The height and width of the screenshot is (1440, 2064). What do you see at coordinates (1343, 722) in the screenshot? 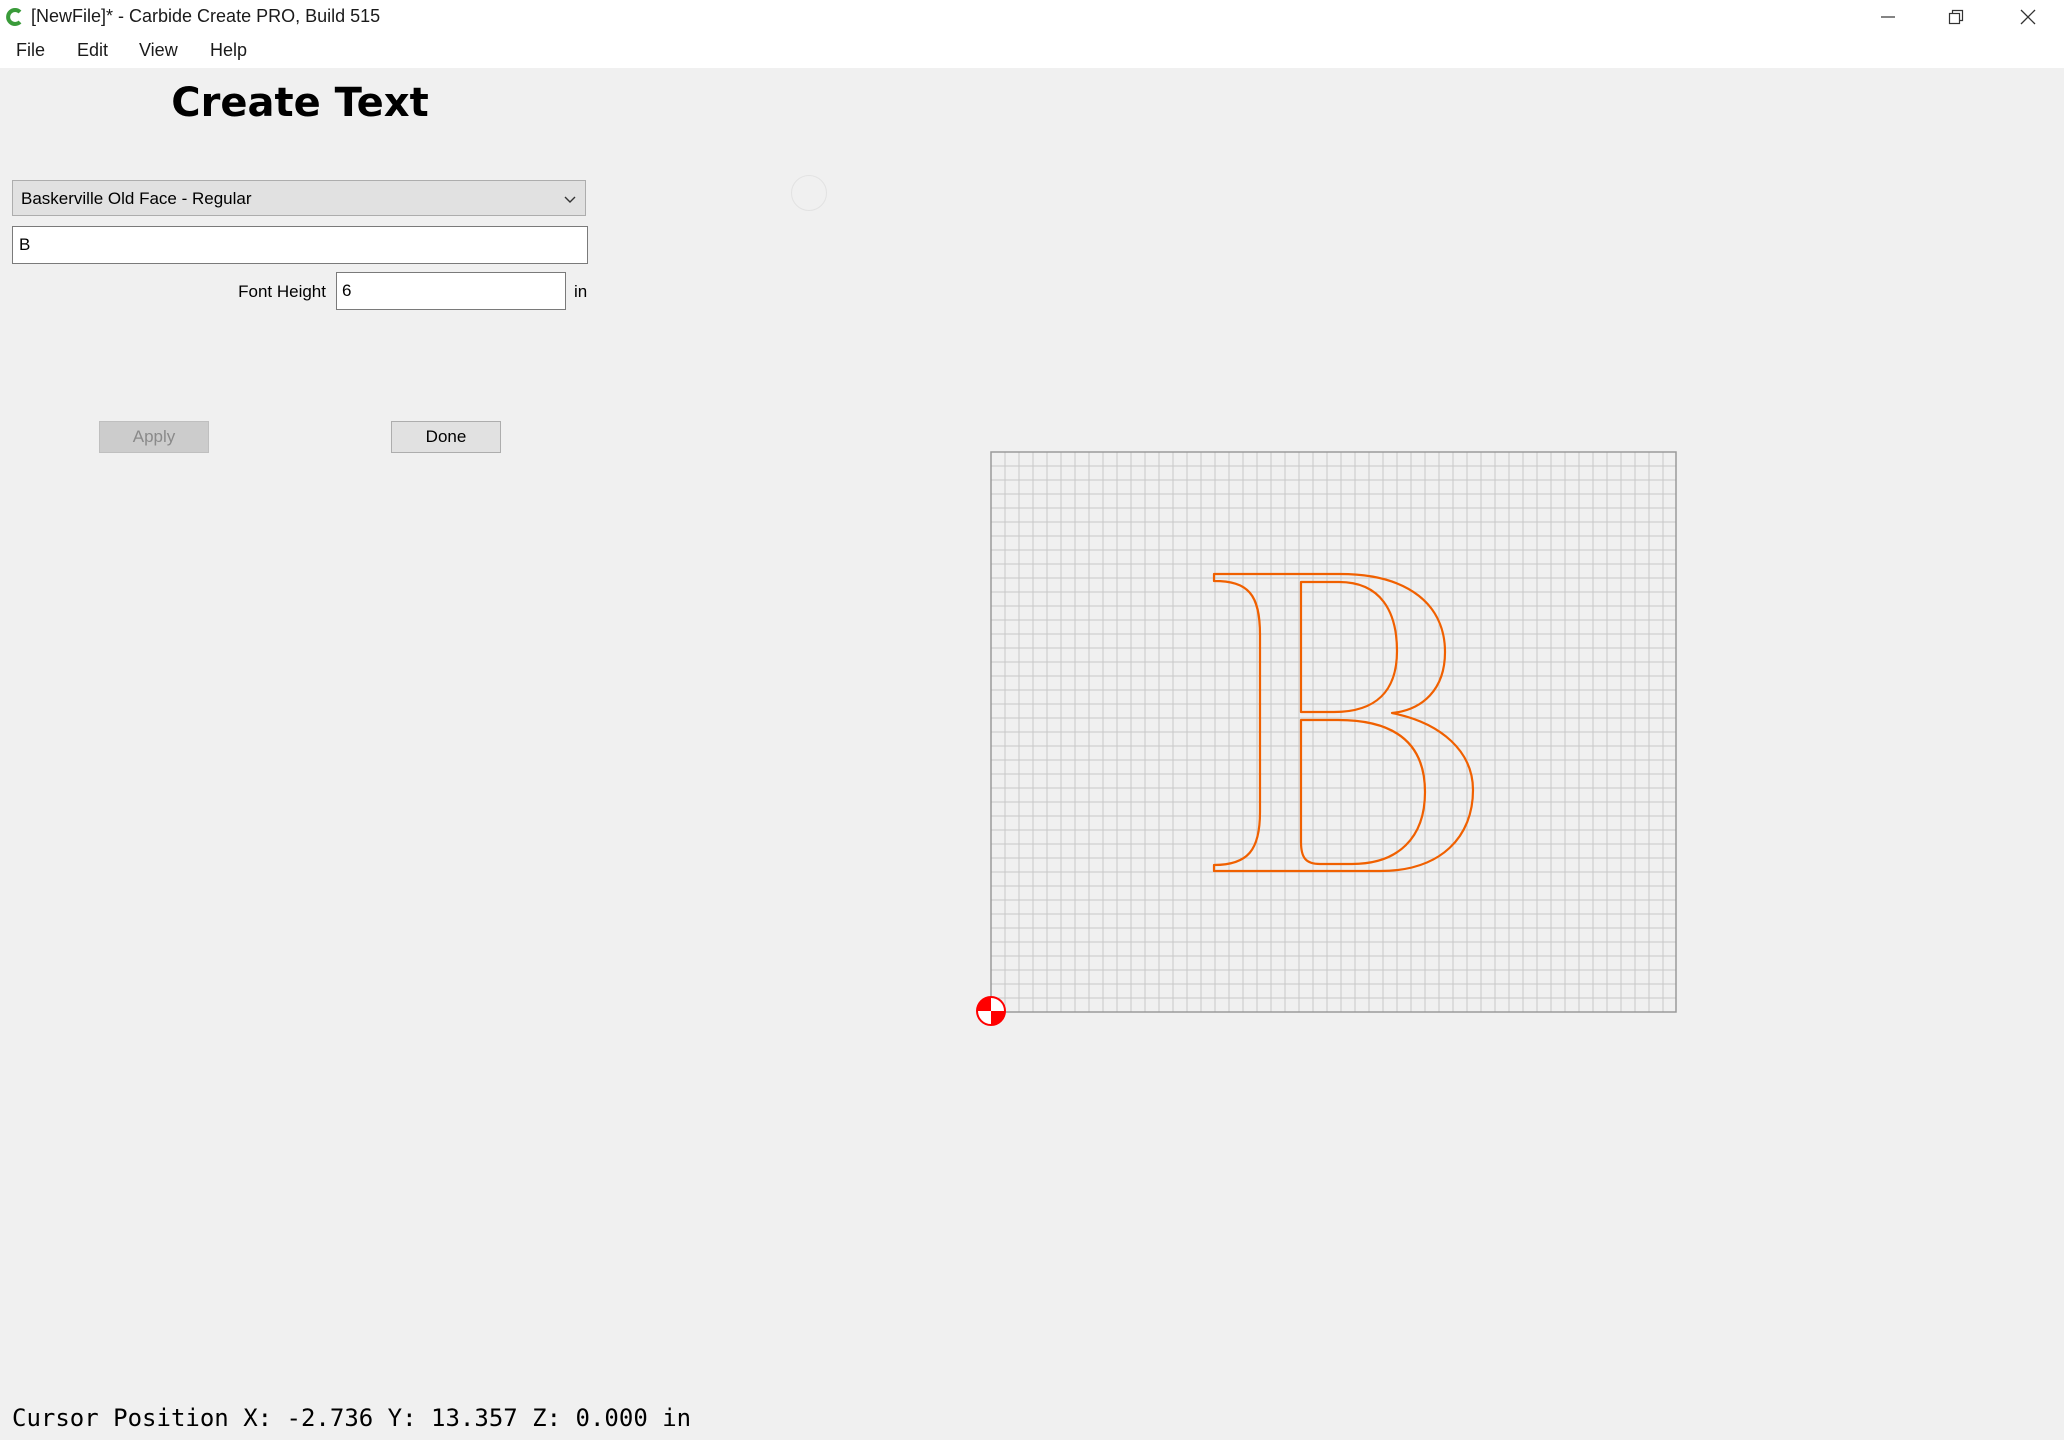
I see `letter-b-outline` at bounding box center [1343, 722].